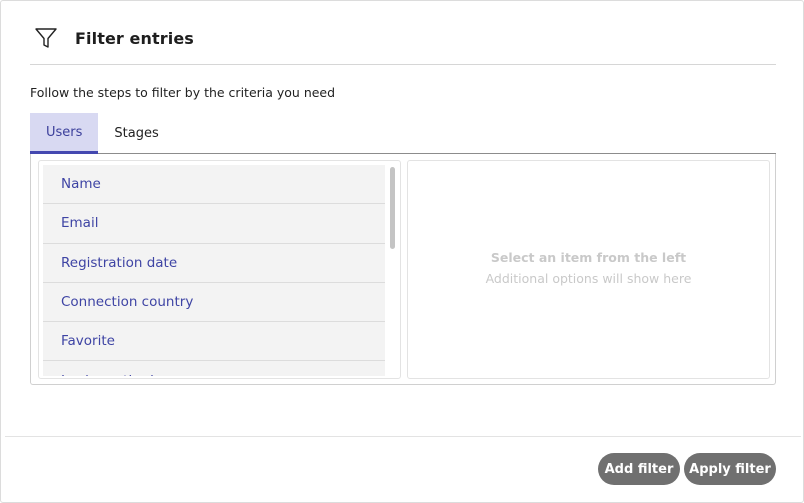 This screenshot has height=503, width=804. What do you see at coordinates (214, 342) in the screenshot?
I see `list-item-favorite: Favorite` at bounding box center [214, 342].